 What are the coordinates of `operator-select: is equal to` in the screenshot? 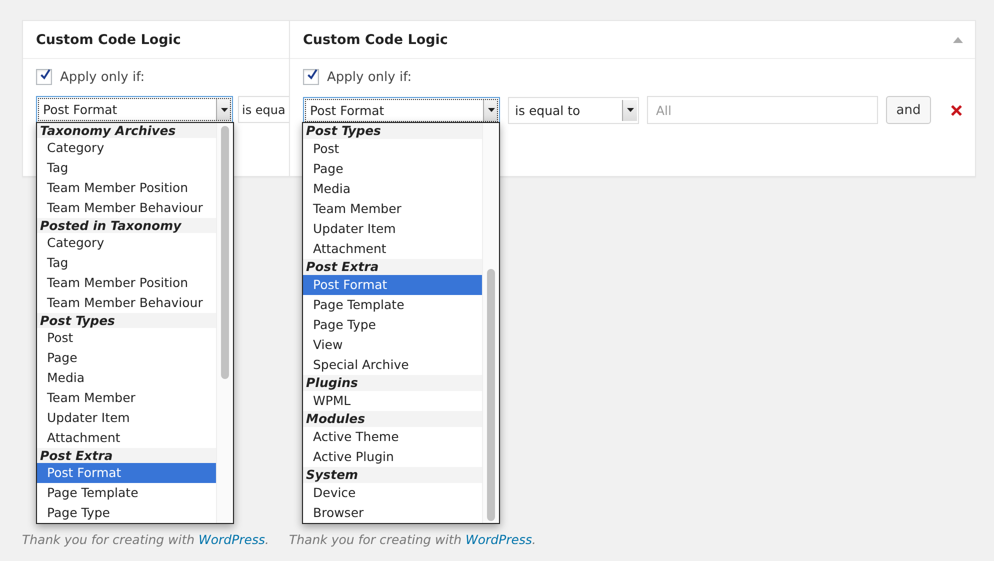 It's located at (573, 110).